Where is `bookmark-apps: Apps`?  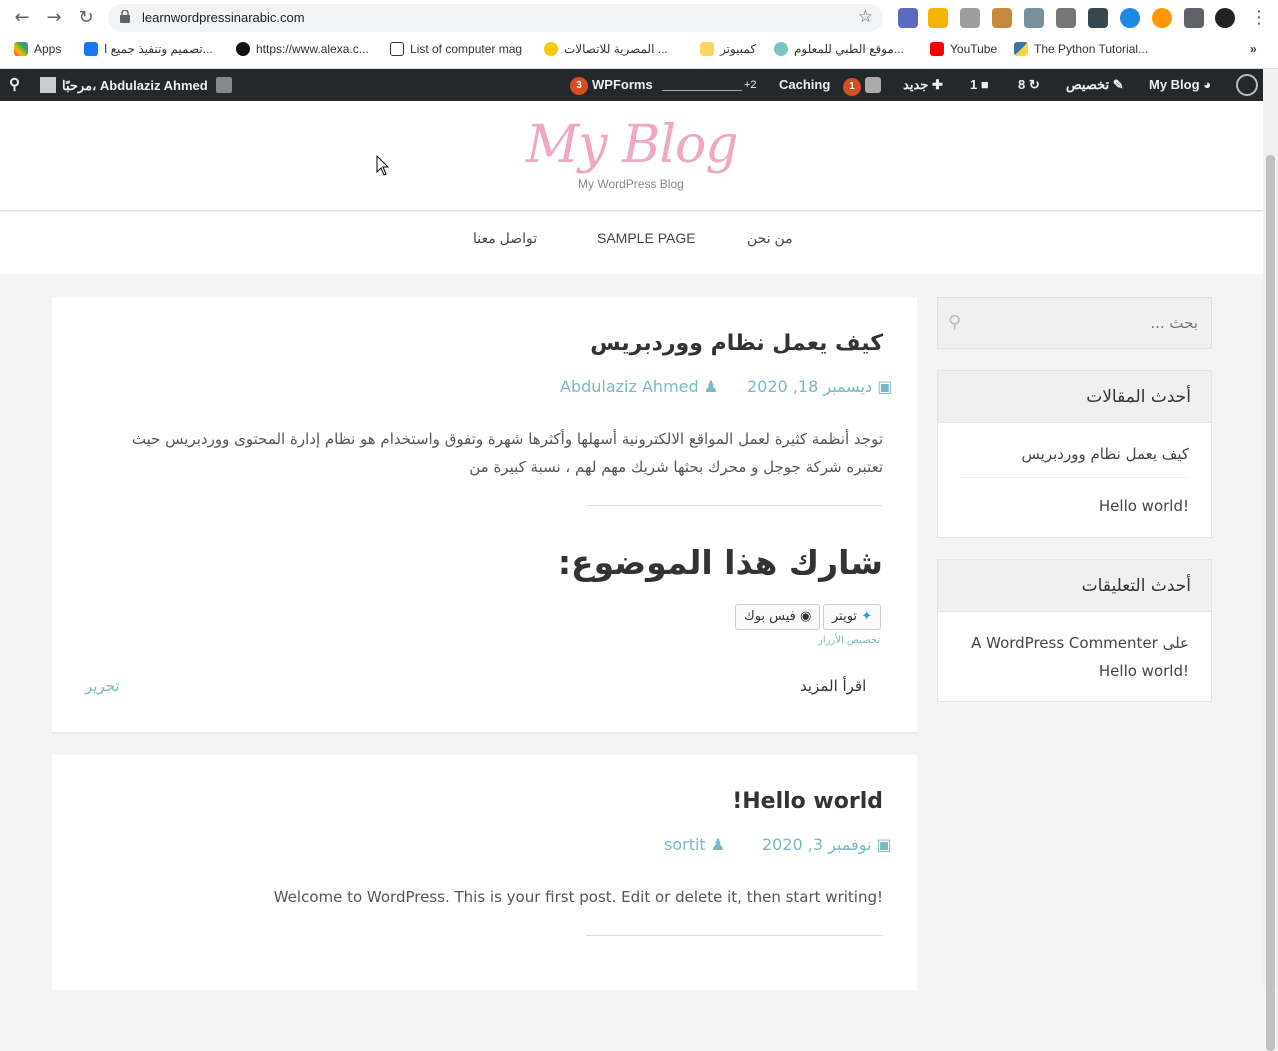 bookmark-apps: Apps is located at coordinates (37, 49).